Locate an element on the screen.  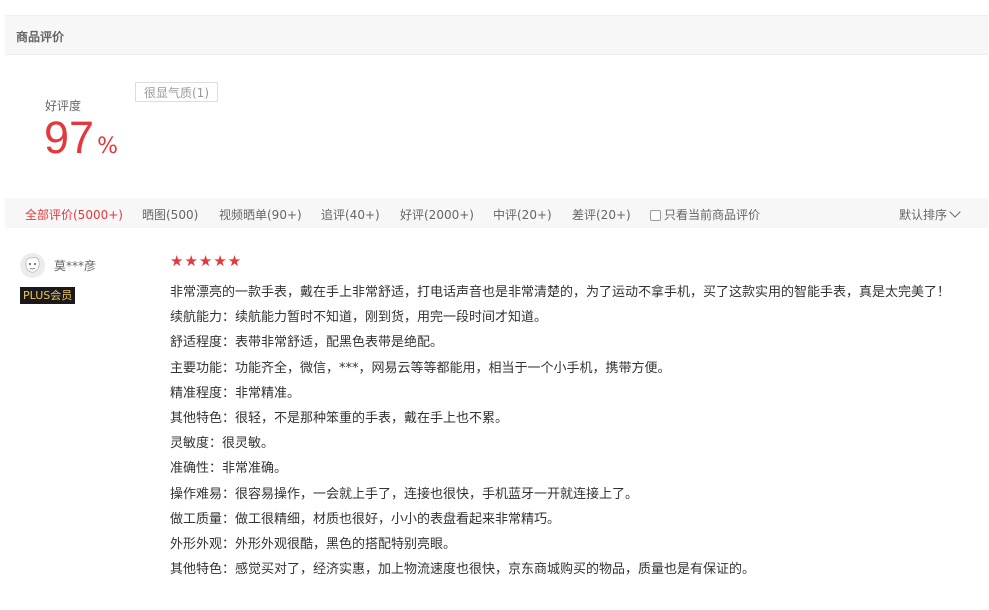
sort-dropdown: 默认排序 is located at coordinates (930, 214).